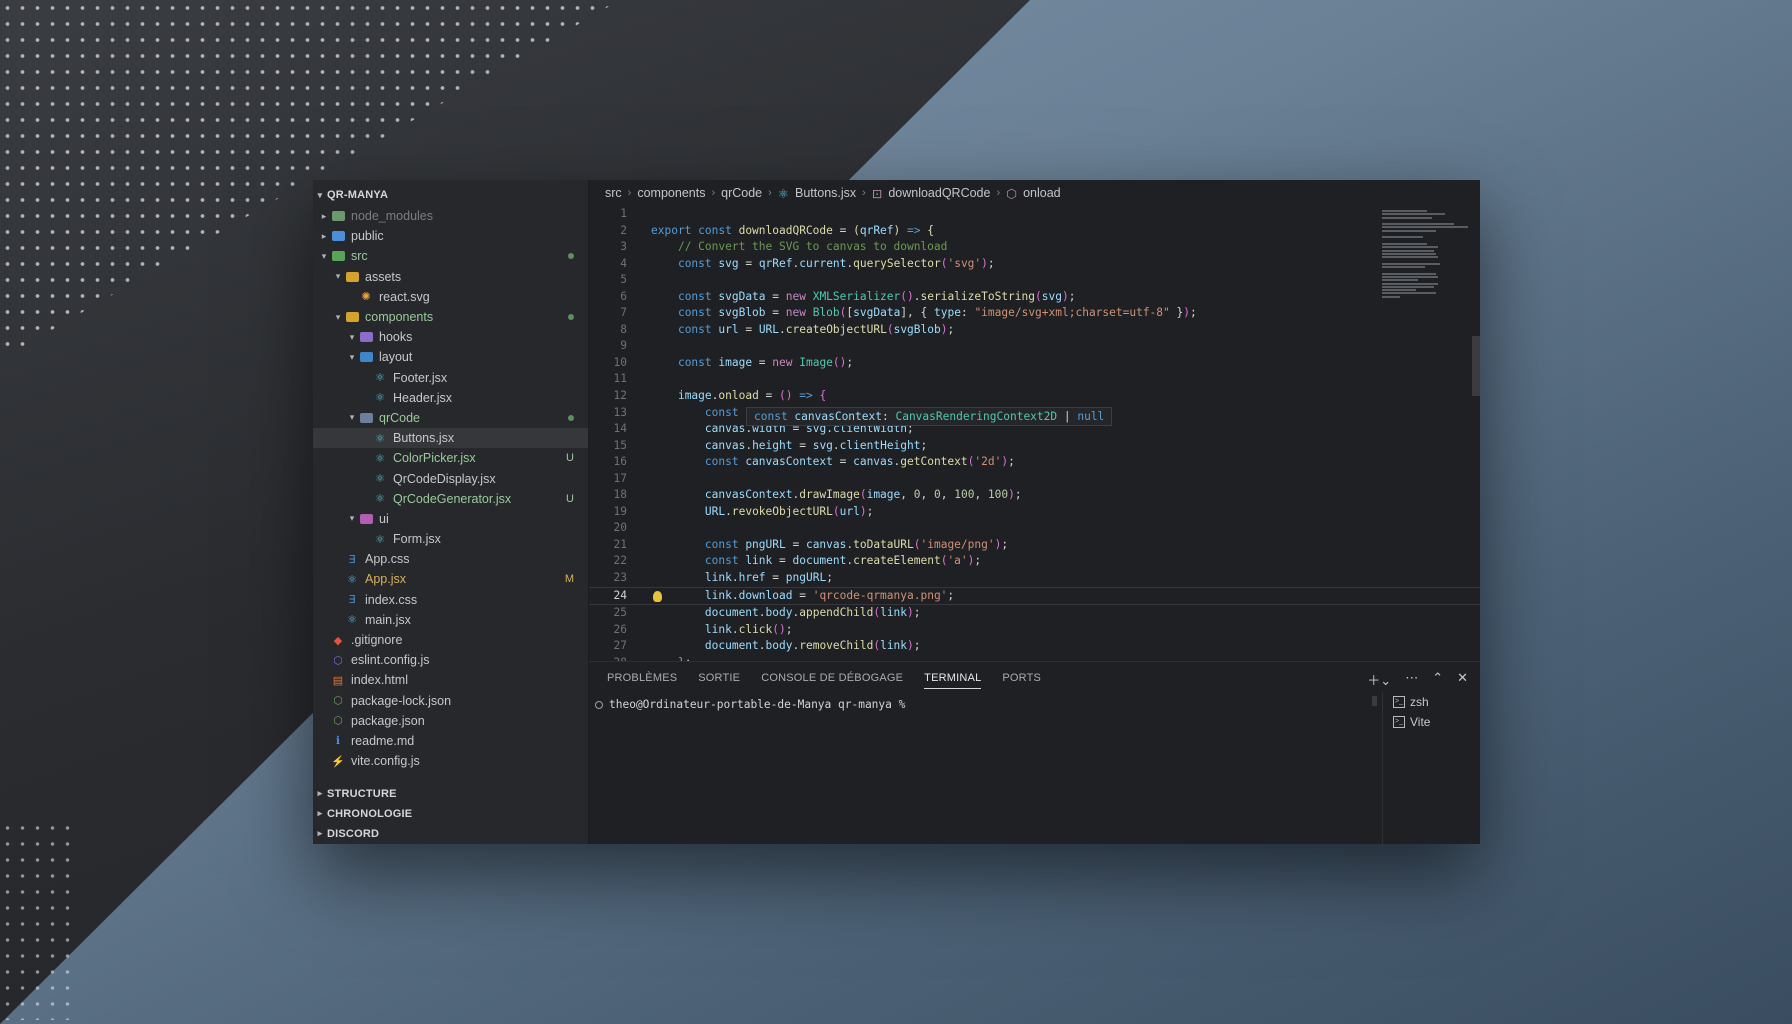 The image size is (1792, 1024). What do you see at coordinates (730, 578) in the screenshot?
I see `code-text: link.href = pngURL;` at bounding box center [730, 578].